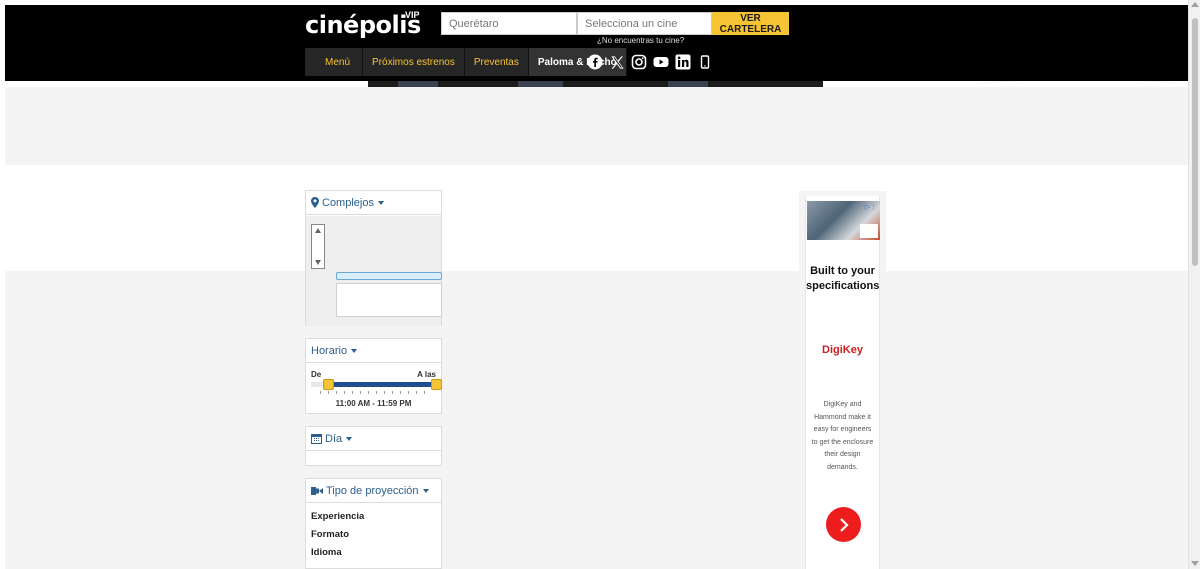 The image size is (1200, 569). I want to click on nav-item-proximos-estrenos: Próximos estrenos, so click(414, 62).